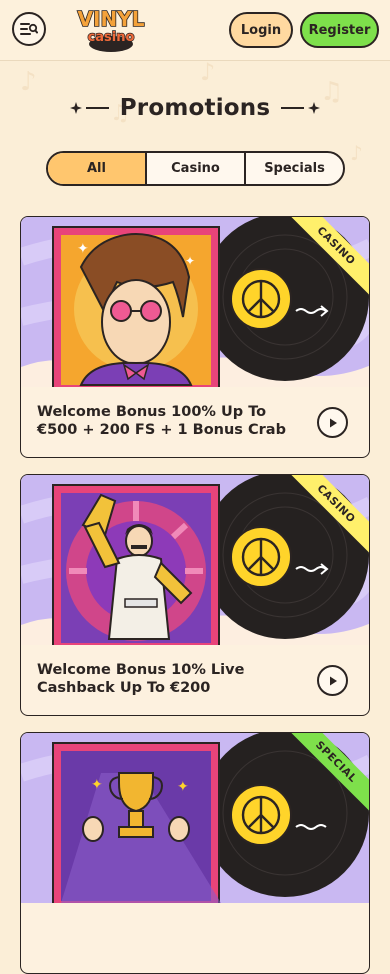 Image resolution: width=390 pixels, height=974 pixels. Describe the element at coordinates (96, 168) in the screenshot. I see `tab-all: All` at that location.